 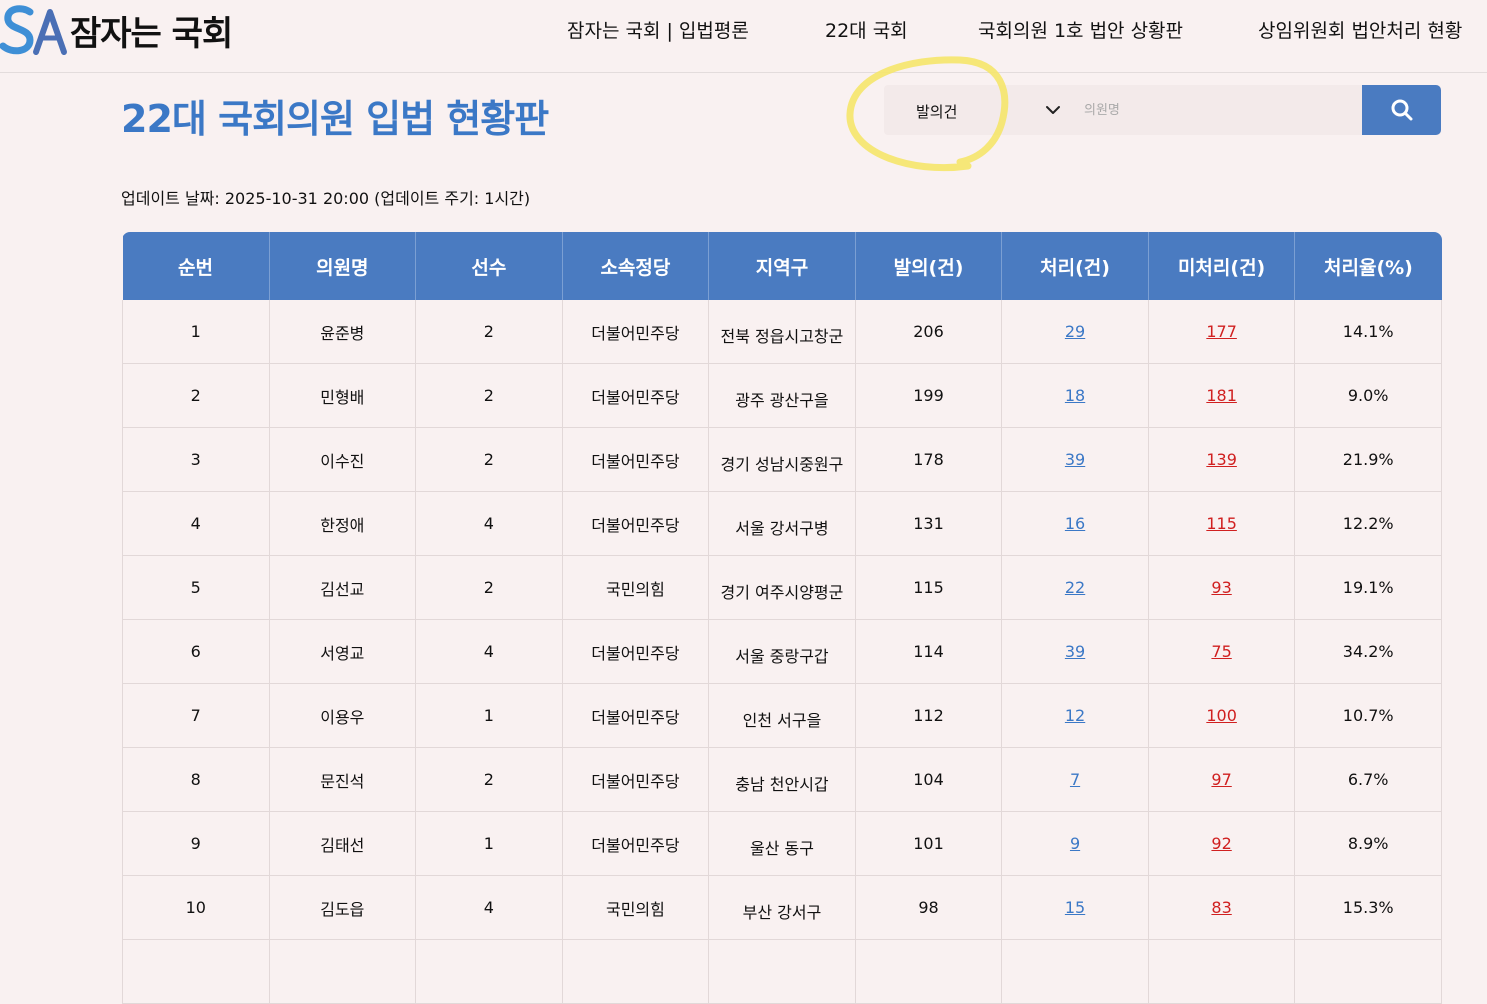 I want to click on processed-count-link: 9, so click(x=1075, y=843).